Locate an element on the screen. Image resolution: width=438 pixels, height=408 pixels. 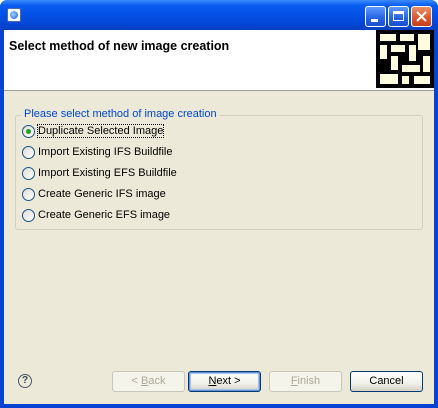
radio-duplicate-selected-image: Duplicate Selected Image is located at coordinates (93, 131).